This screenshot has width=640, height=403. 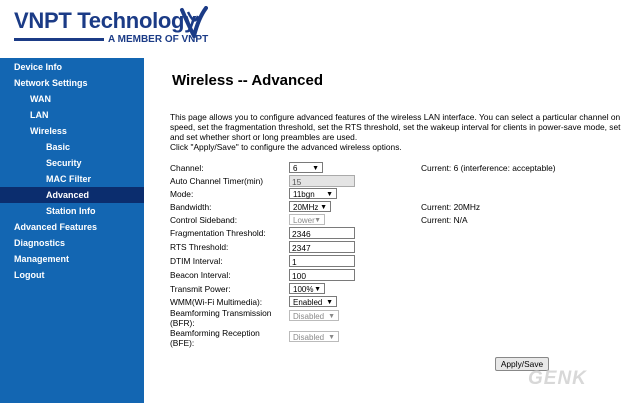 What do you see at coordinates (182, 343) in the screenshot?
I see `bfe-label-line2: (BFE):` at bounding box center [182, 343].